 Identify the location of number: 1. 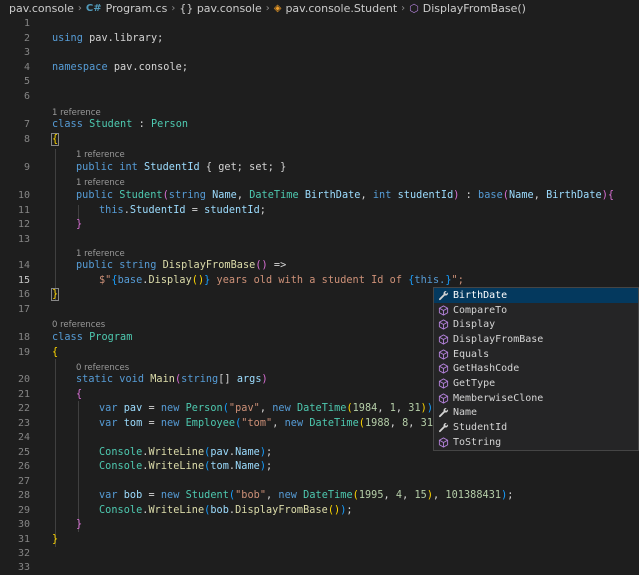
(392, 408).